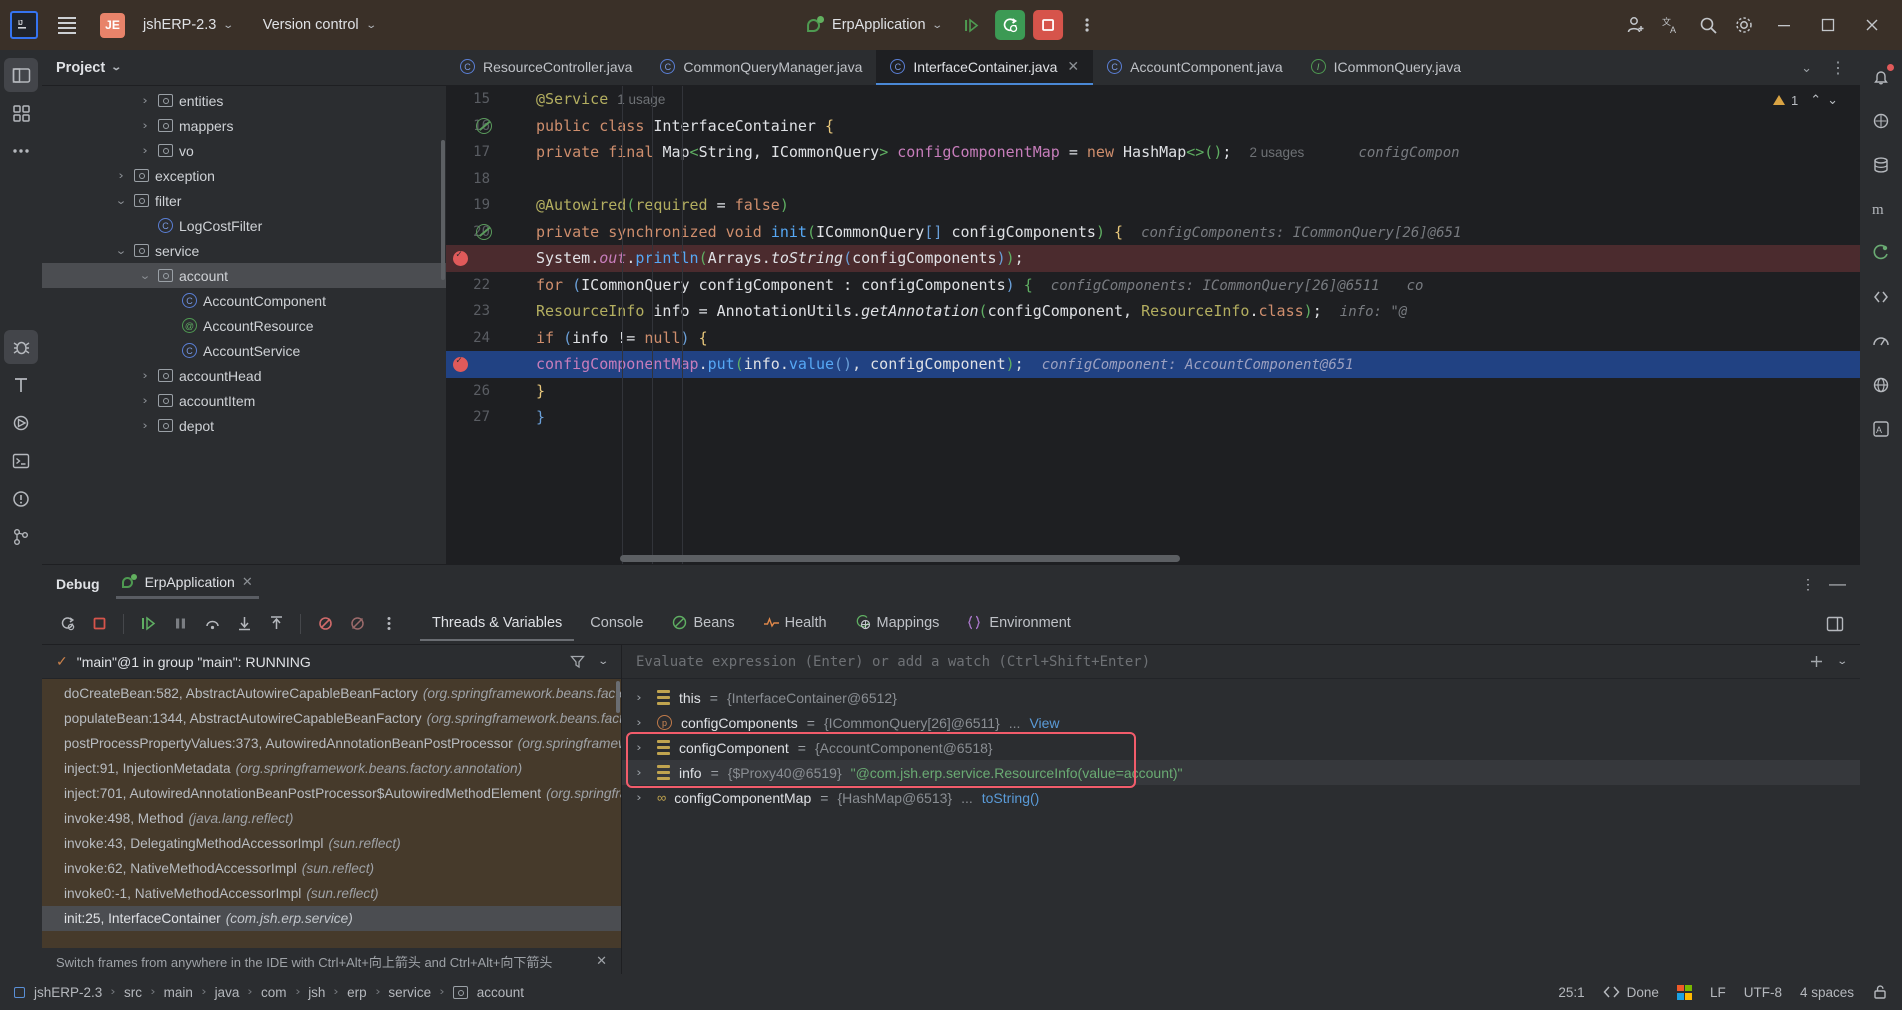  What do you see at coordinates (188, 25) in the screenshot?
I see `project-name-dropdown: jshERP-2.3 ⌄` at bounding box center [188, 25].